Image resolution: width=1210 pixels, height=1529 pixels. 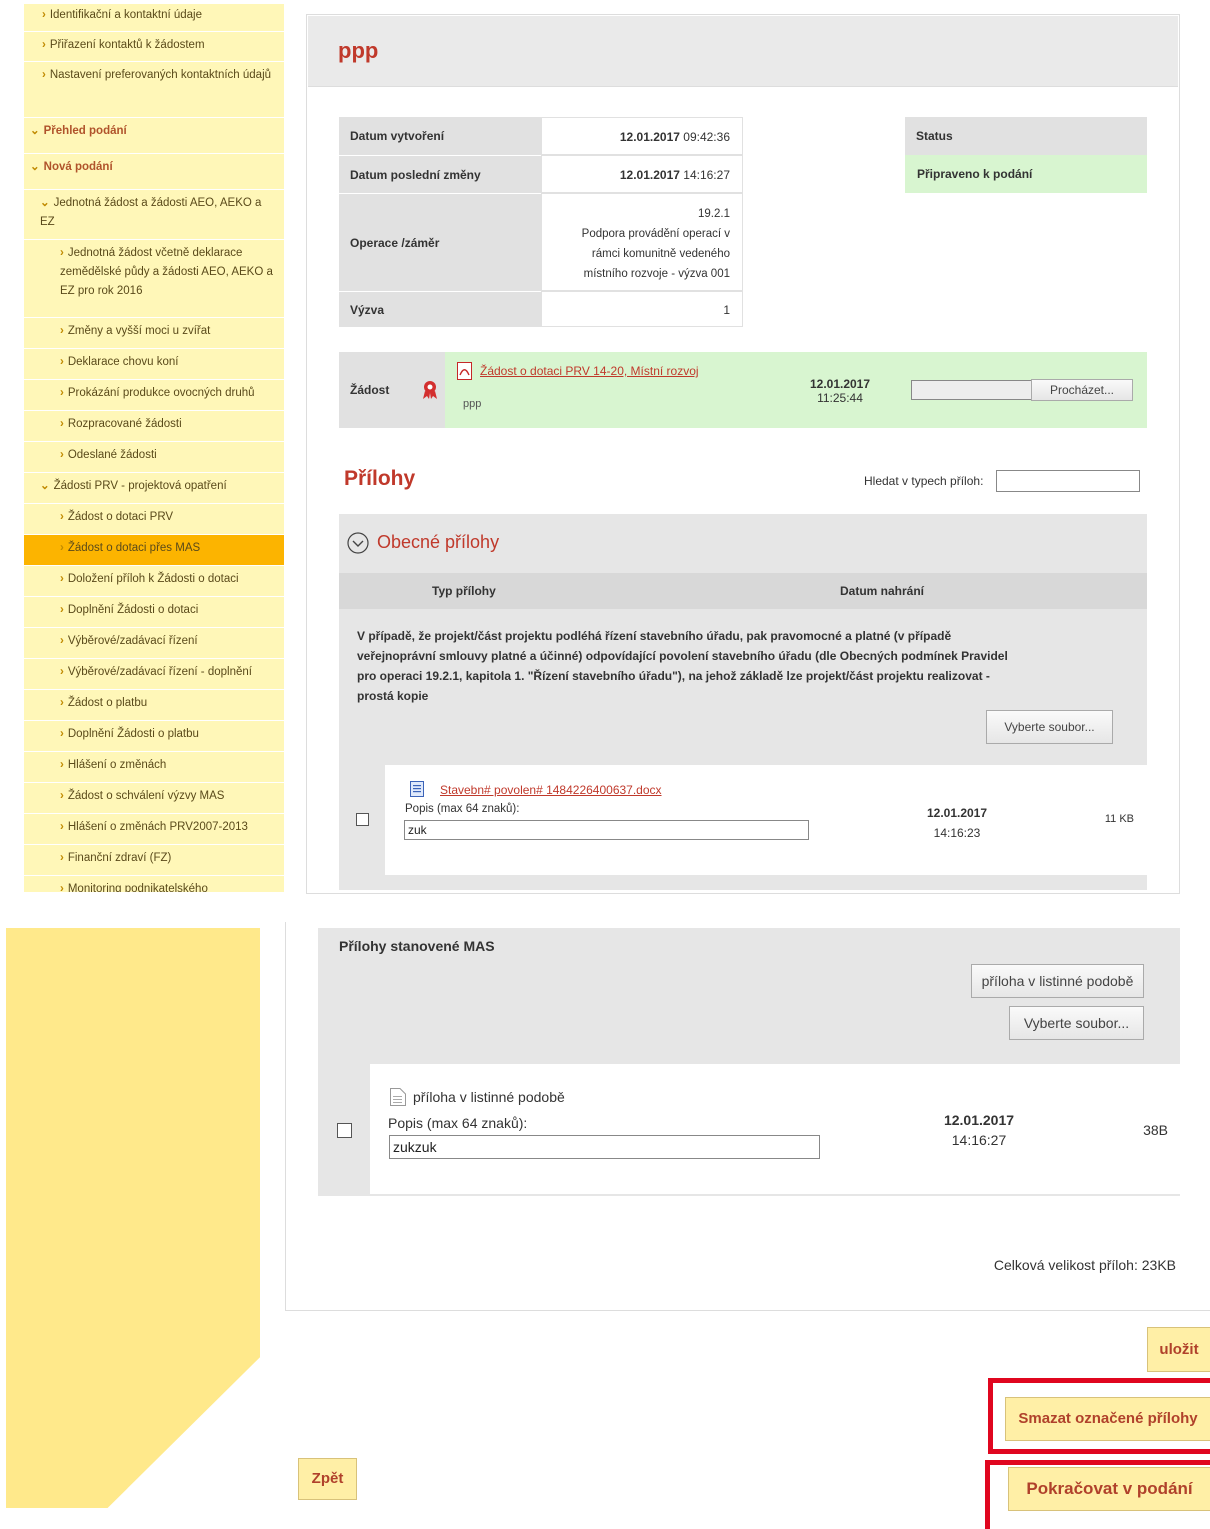 I want to click on general-file-checkbox, so click(x=362, y=819).